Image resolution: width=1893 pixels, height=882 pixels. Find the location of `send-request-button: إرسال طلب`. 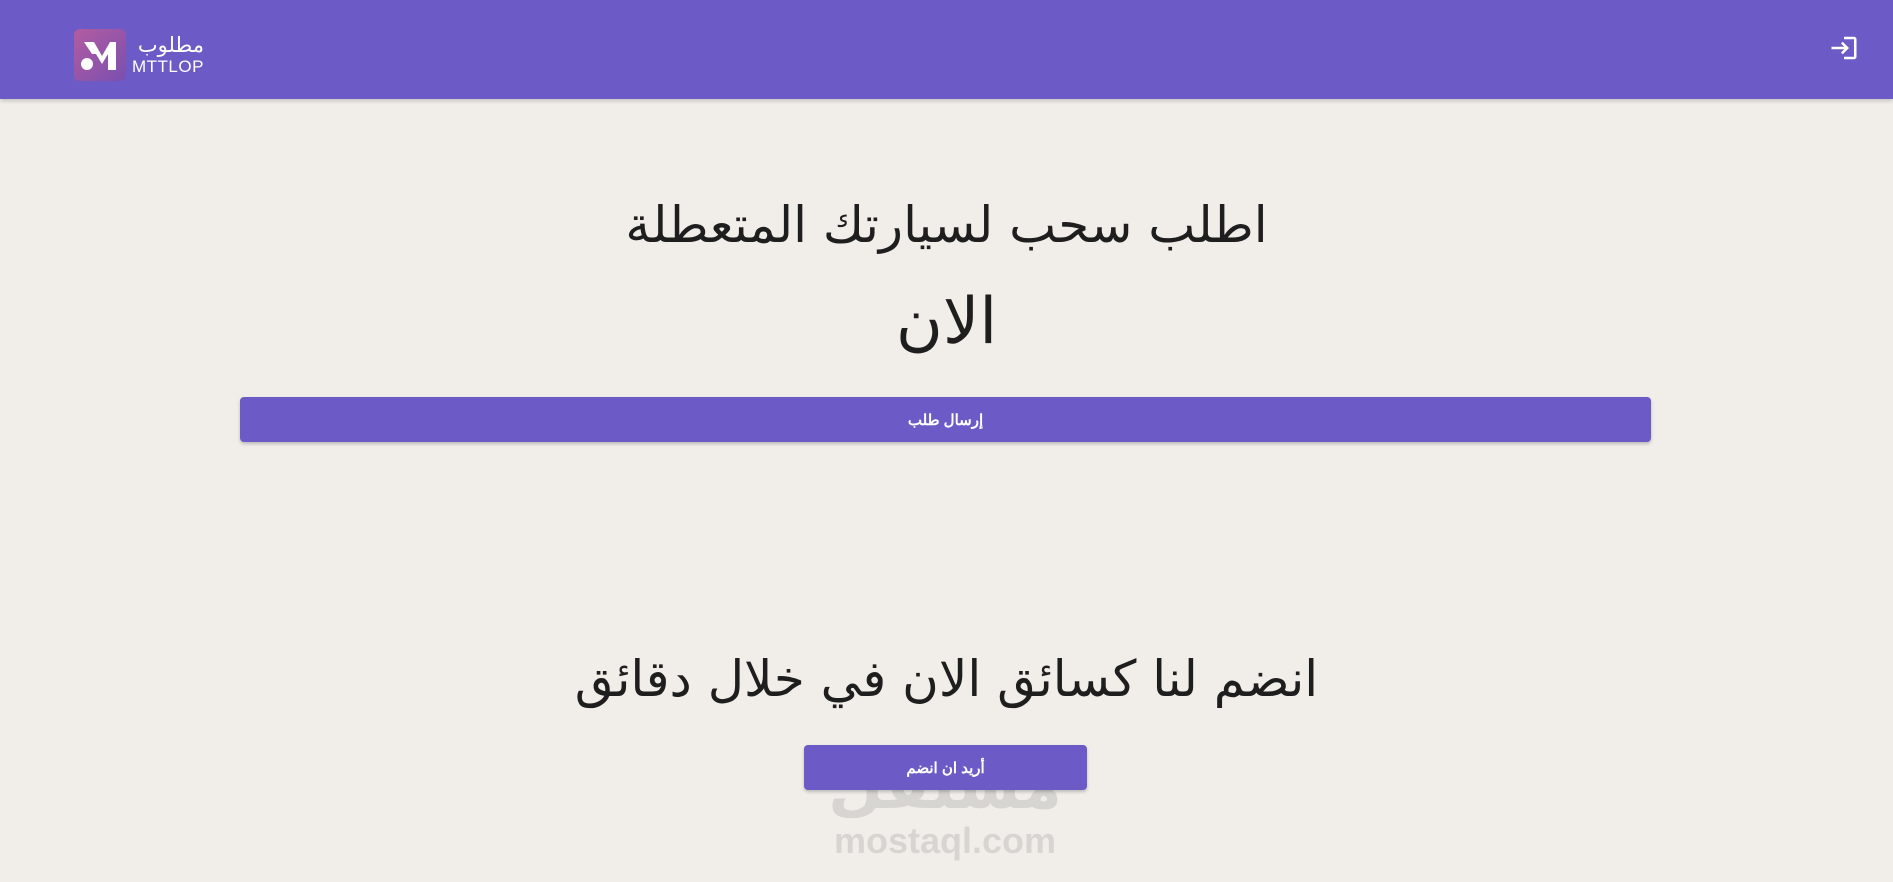

send-request-button: إرسال طلب is located at coordinates (945, 419).